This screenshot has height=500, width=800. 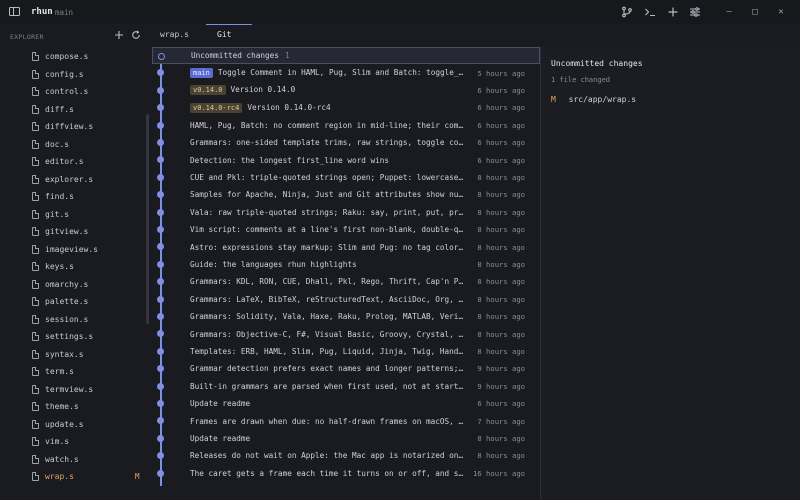 What do you see at coordinates (62, 407) in the screenshot?
I see `file-name: theme.s` at bounding box center [62, 407].